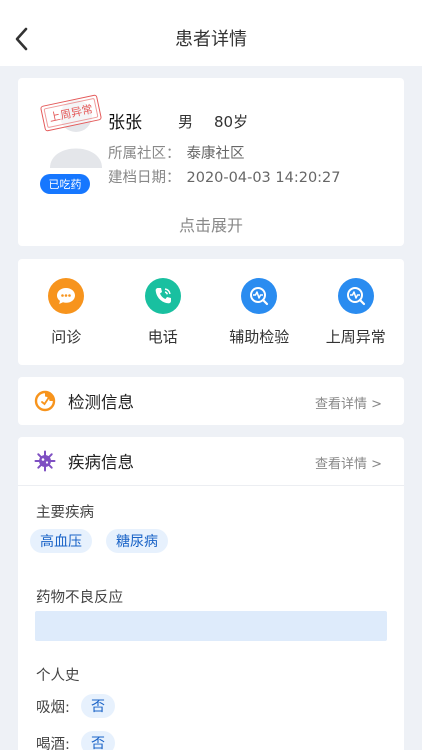 This screenshot has width=422, height=750. I want to click on action-lab-test: 辅助检验, so click(259, 312).